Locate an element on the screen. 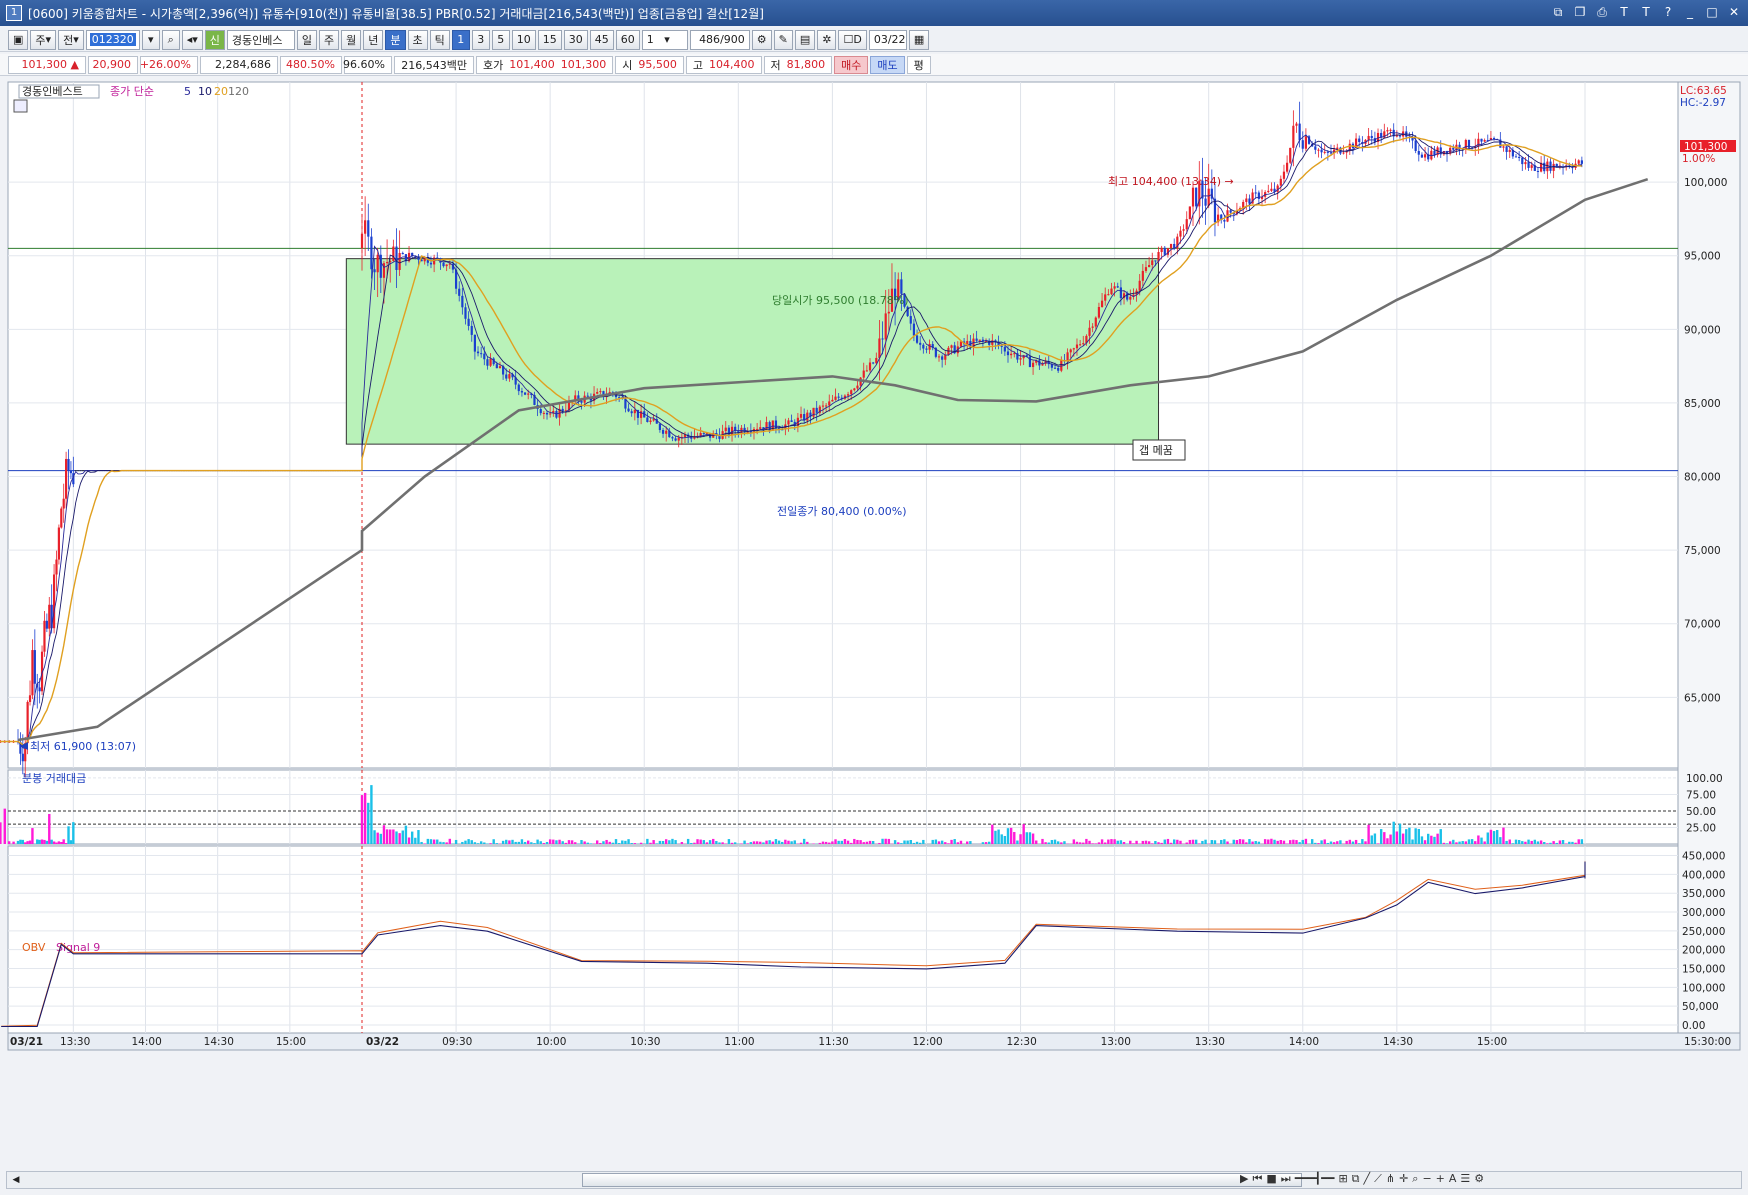 The width and height of the screenshot is (1748, 1195). all-select: 전 ▾ is located at coordinates (71, 39).